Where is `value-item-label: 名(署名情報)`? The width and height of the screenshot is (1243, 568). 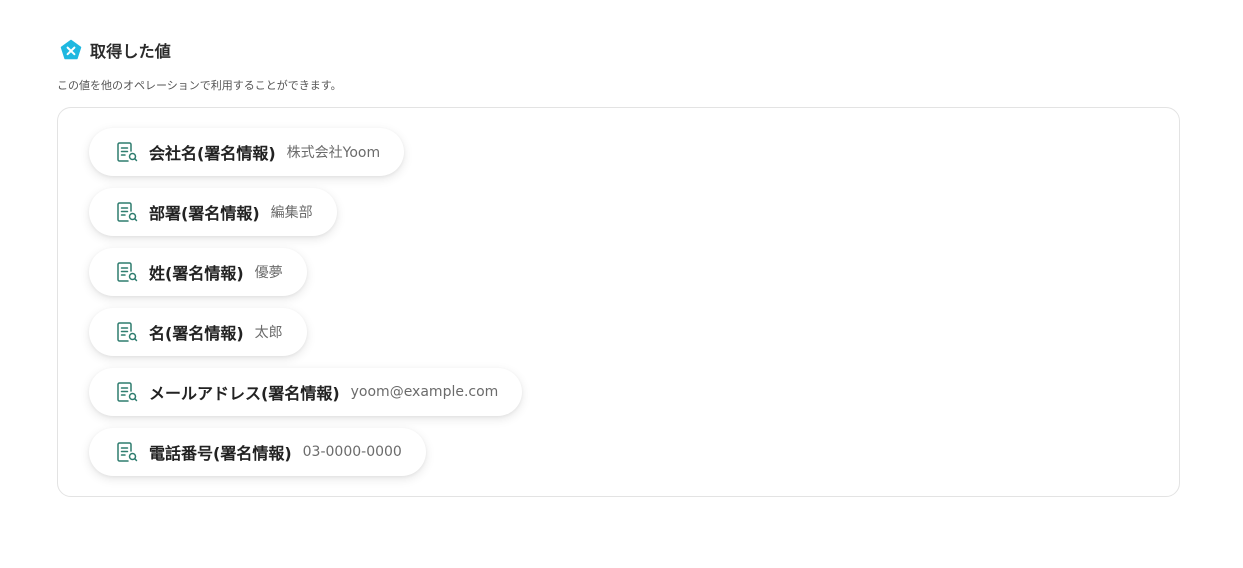 value-item-label: 名(署名情報) is located at coordinates (196, 333).